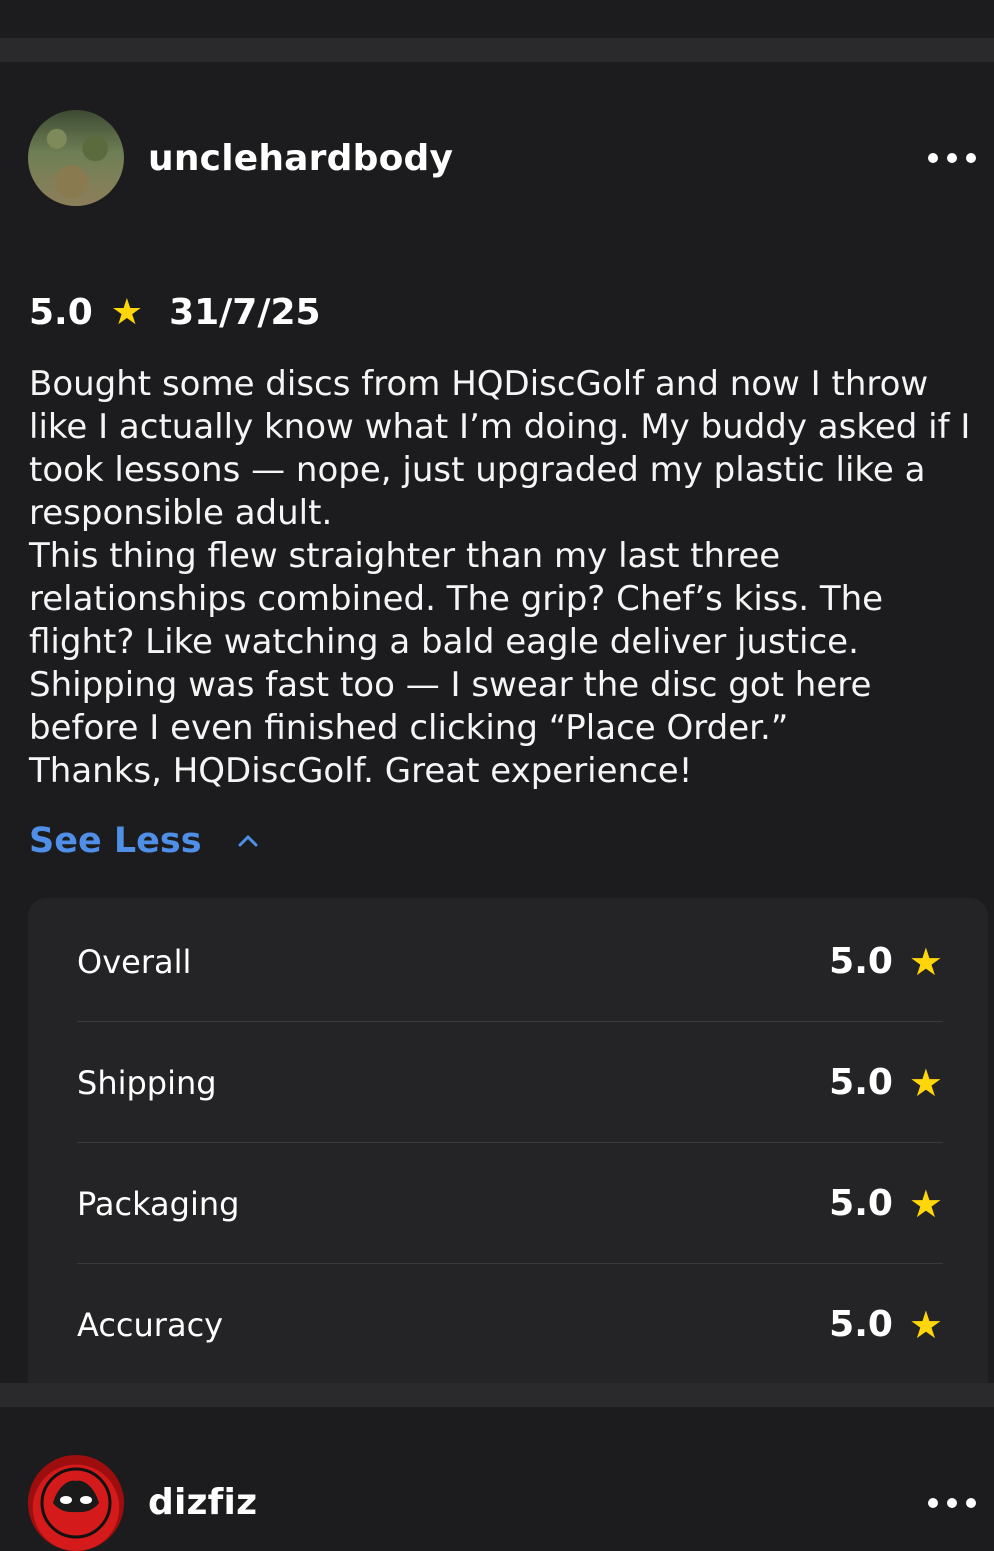 Image resolution: width=994 pixels, height=1551 pixels. I want to click on see-less-label: See Less, so click(115, 841).